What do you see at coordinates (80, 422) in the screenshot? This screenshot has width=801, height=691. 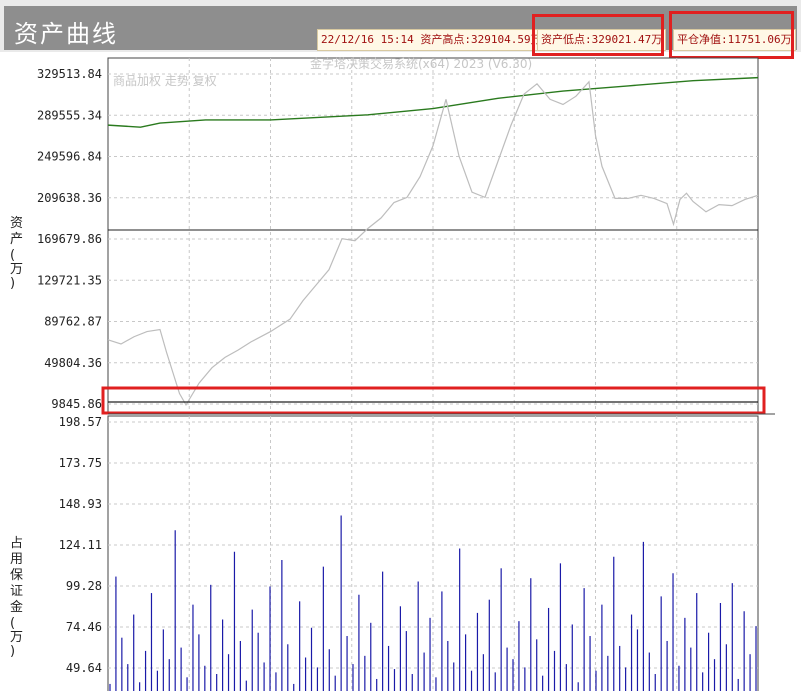 I see `margin-y-tick-label: 198.57` at bounding box center [80, 422].